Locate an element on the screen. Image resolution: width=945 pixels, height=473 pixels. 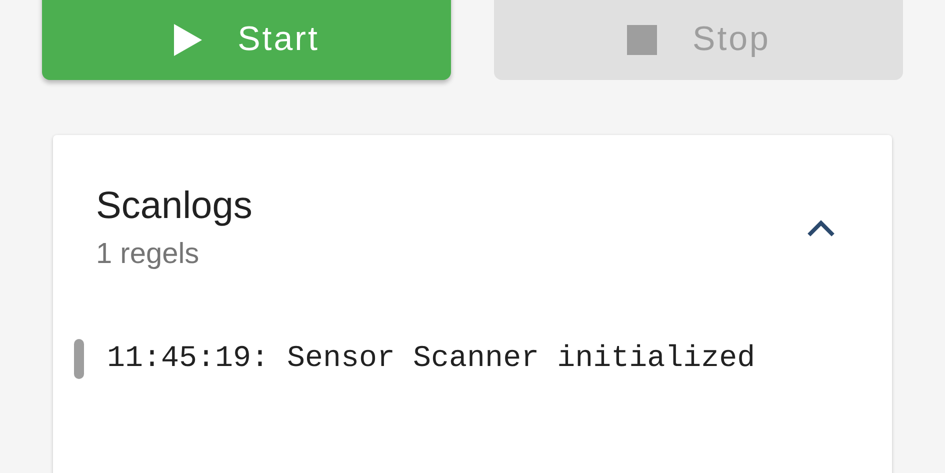
panel-title: Scanlogs is located at coordinates (174, 206).